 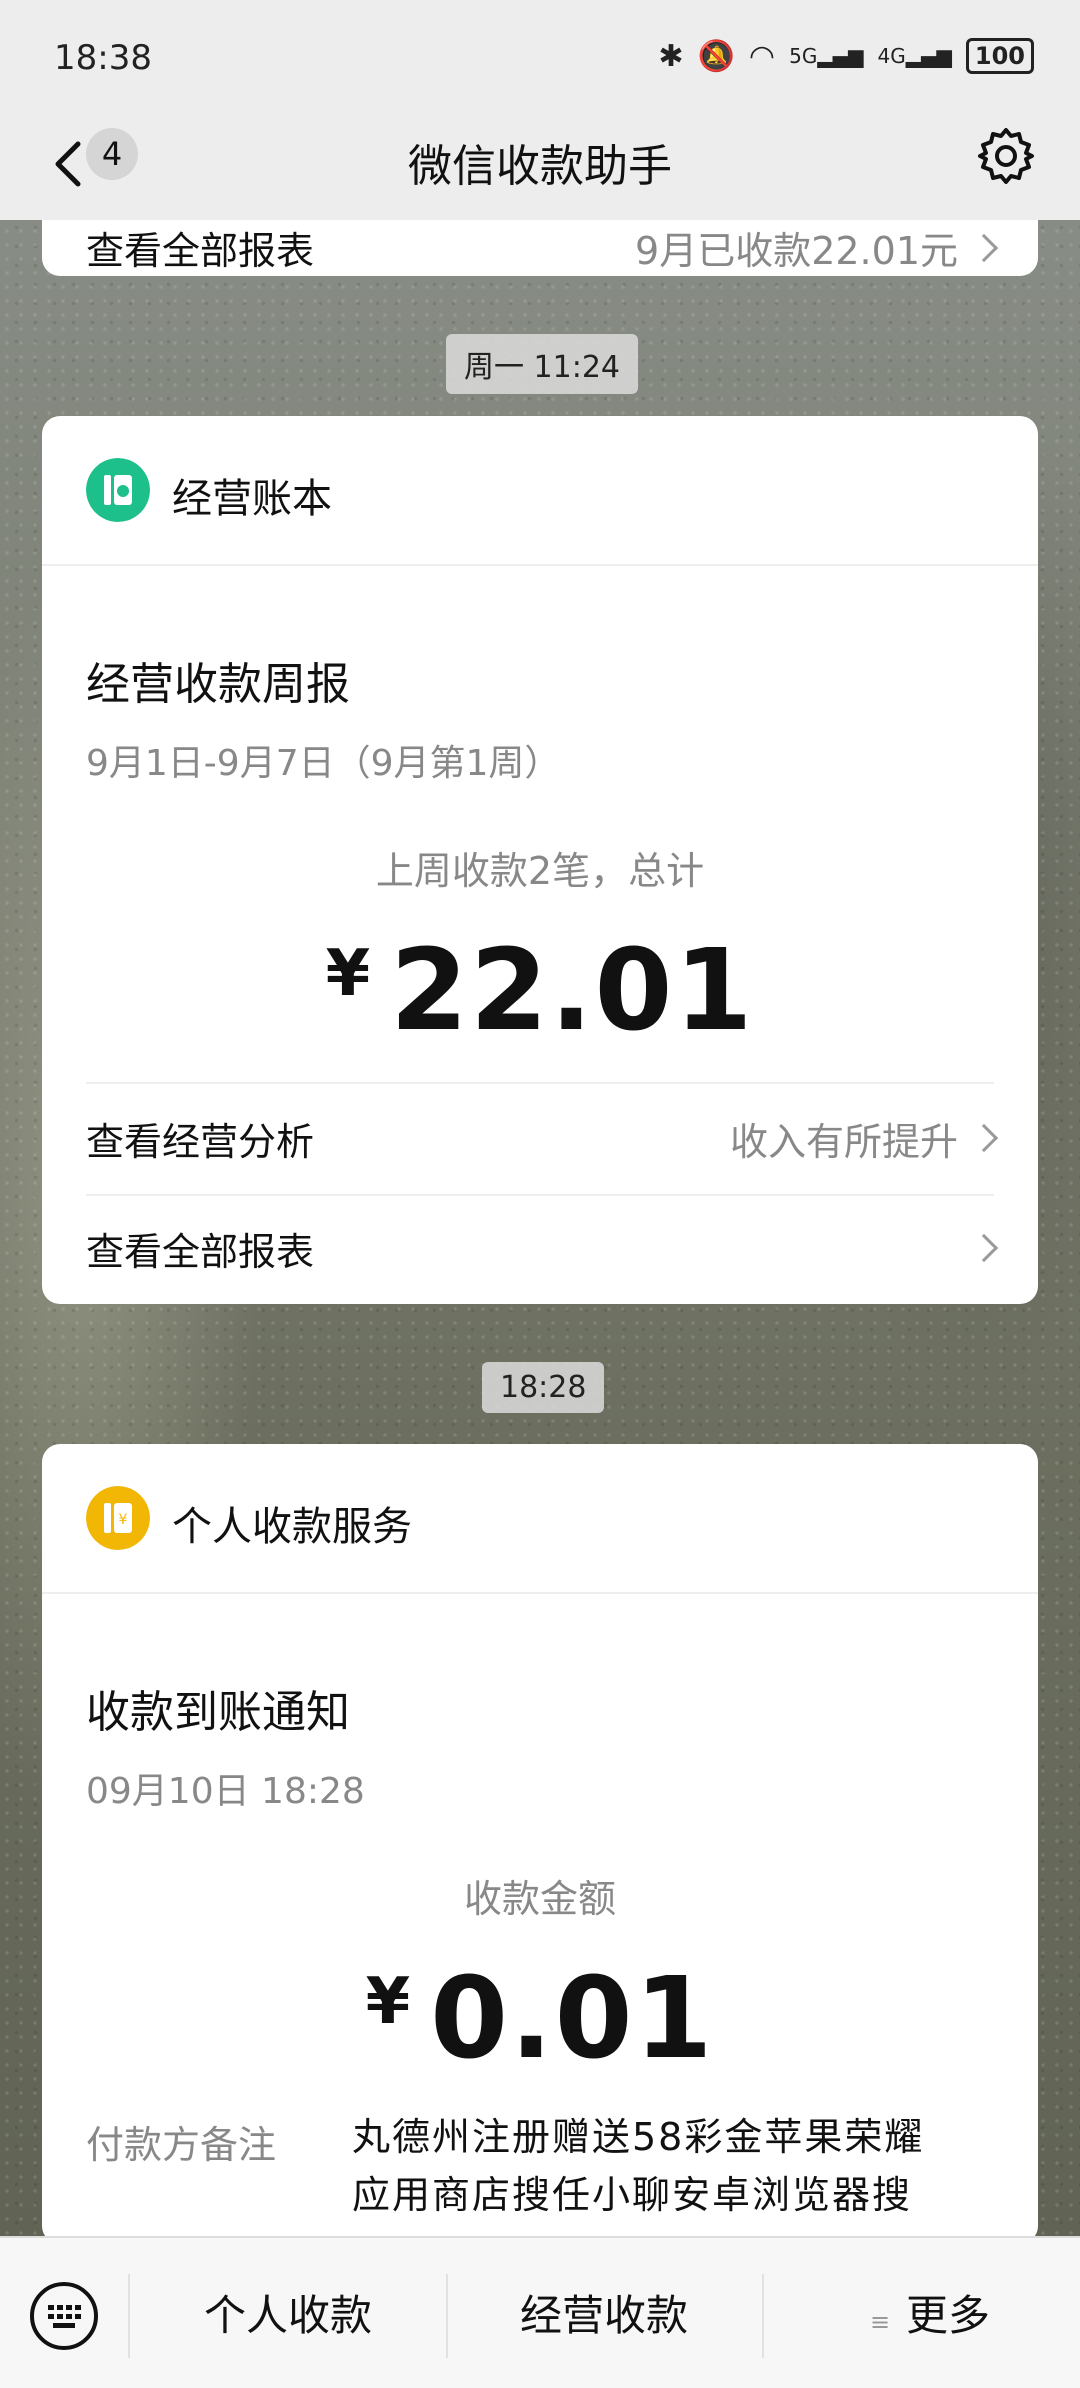 I want to click on status-bar: 18:38 ✱ 🔕 ◠ 5G▂▄▆ 4G▂▄▆ 100, so click(x=540, y=55).